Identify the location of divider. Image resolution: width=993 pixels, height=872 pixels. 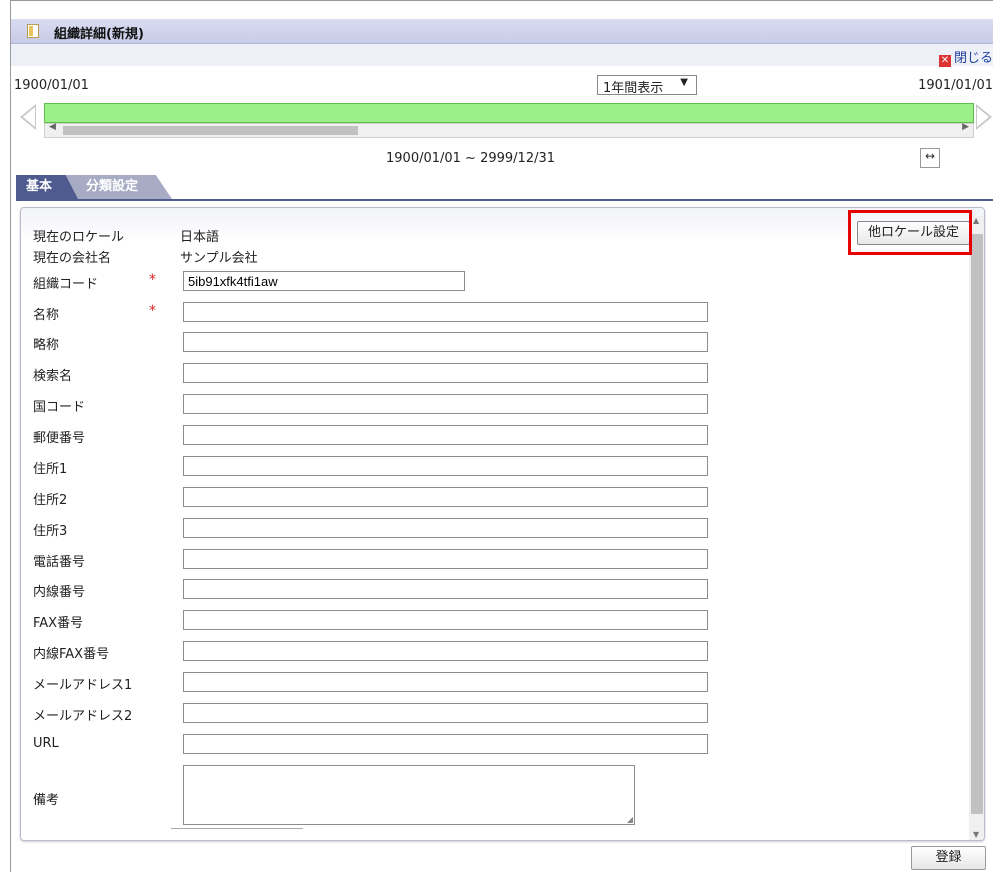
(237, 828).